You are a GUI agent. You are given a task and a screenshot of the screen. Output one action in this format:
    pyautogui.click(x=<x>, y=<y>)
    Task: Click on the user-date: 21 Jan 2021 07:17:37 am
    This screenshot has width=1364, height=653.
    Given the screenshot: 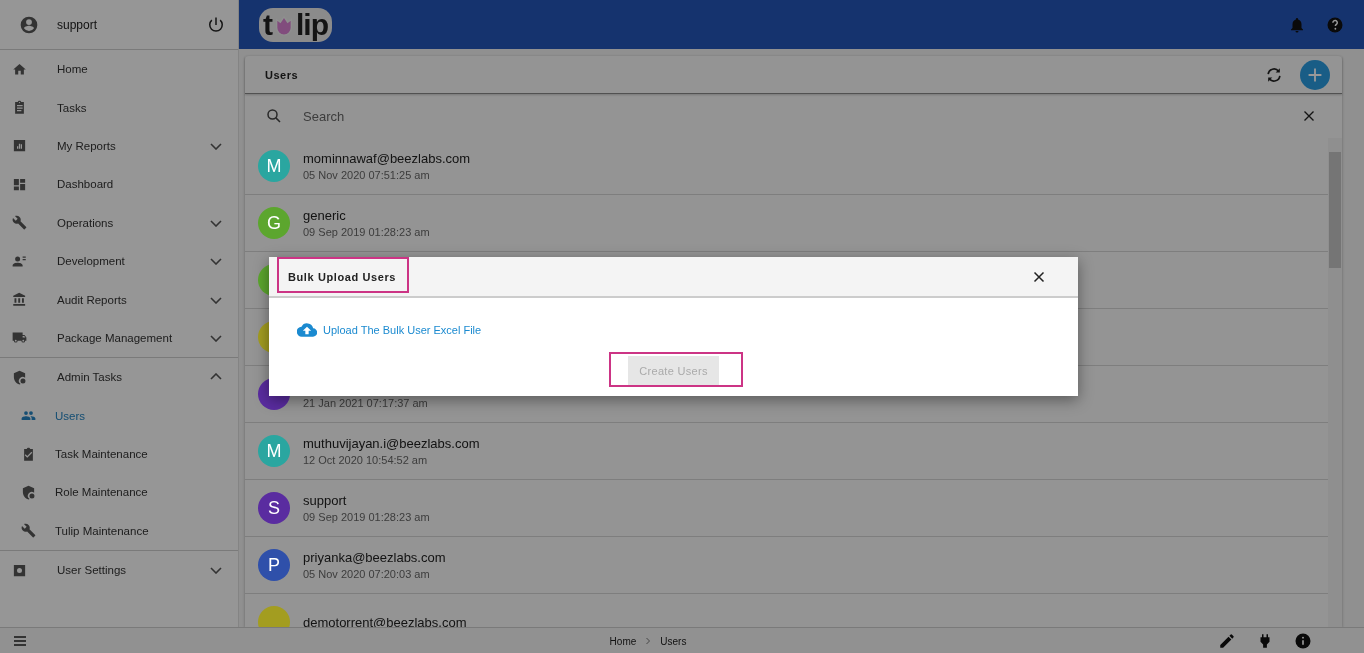 What is the action you would take?
    pyautogui.click(x=365, y=403)
    